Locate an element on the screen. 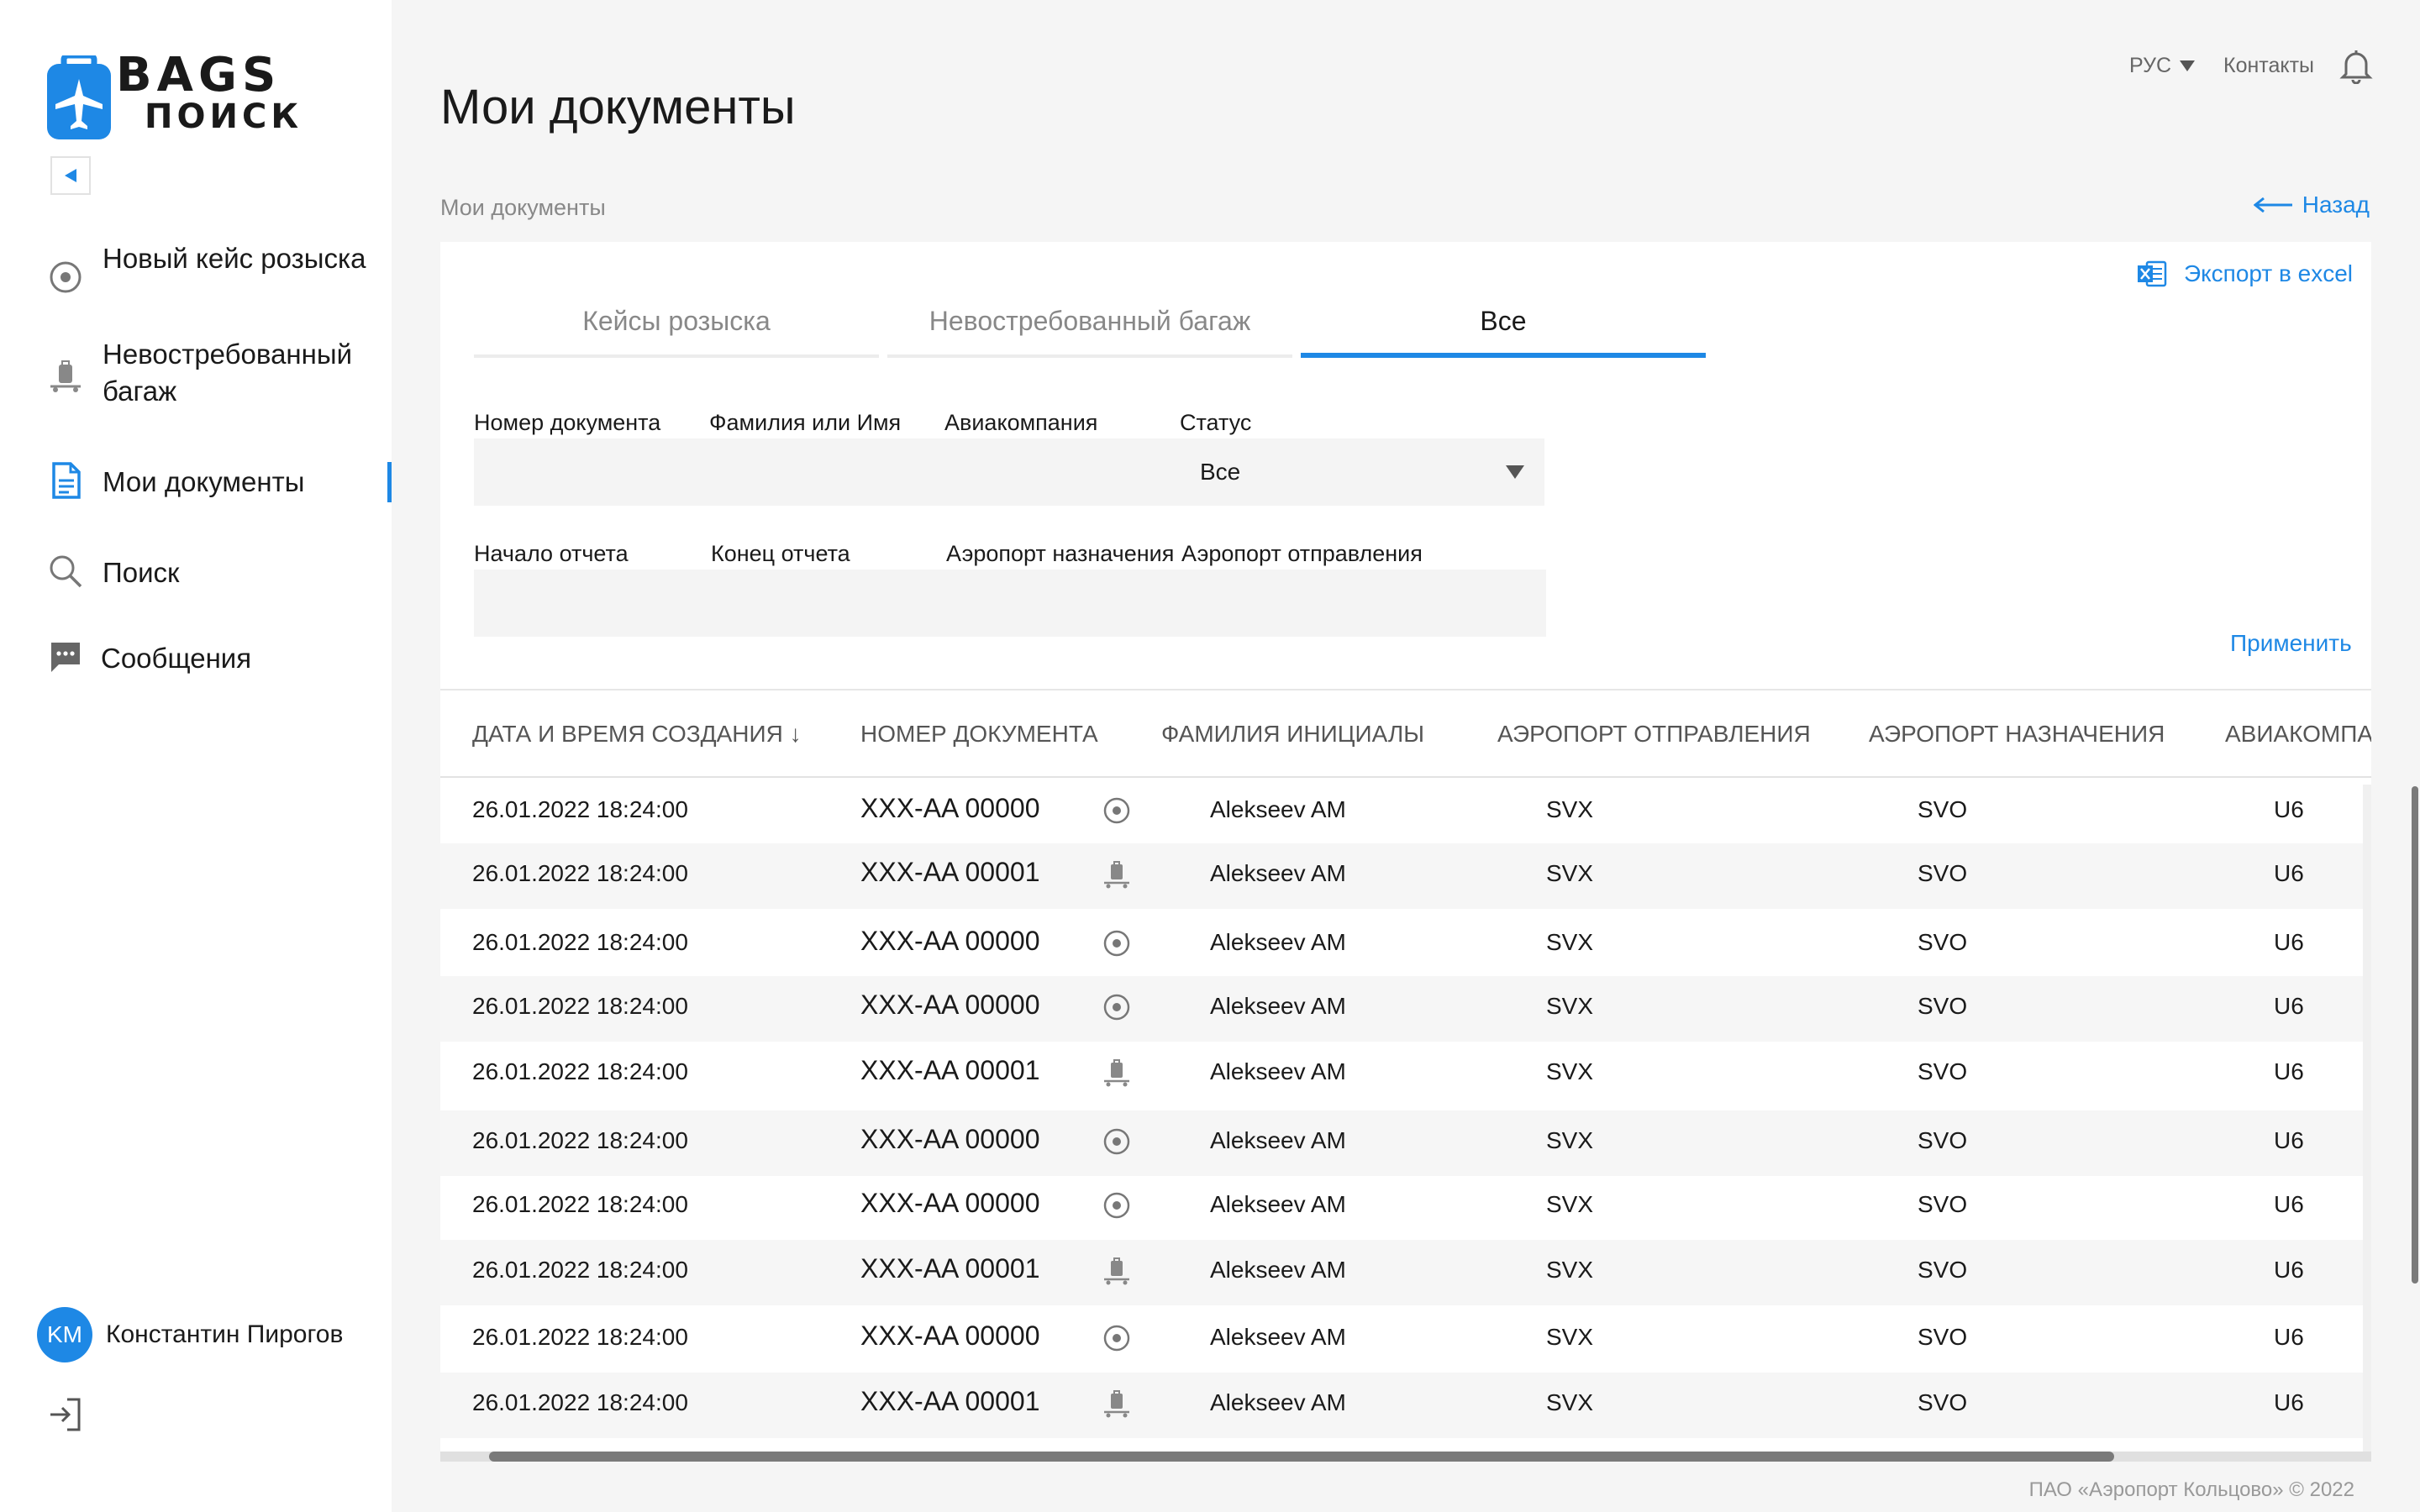 The width and height of the screenshot is (2420, 1512). arrow-left-icon is located at coordinates (2272, 205).